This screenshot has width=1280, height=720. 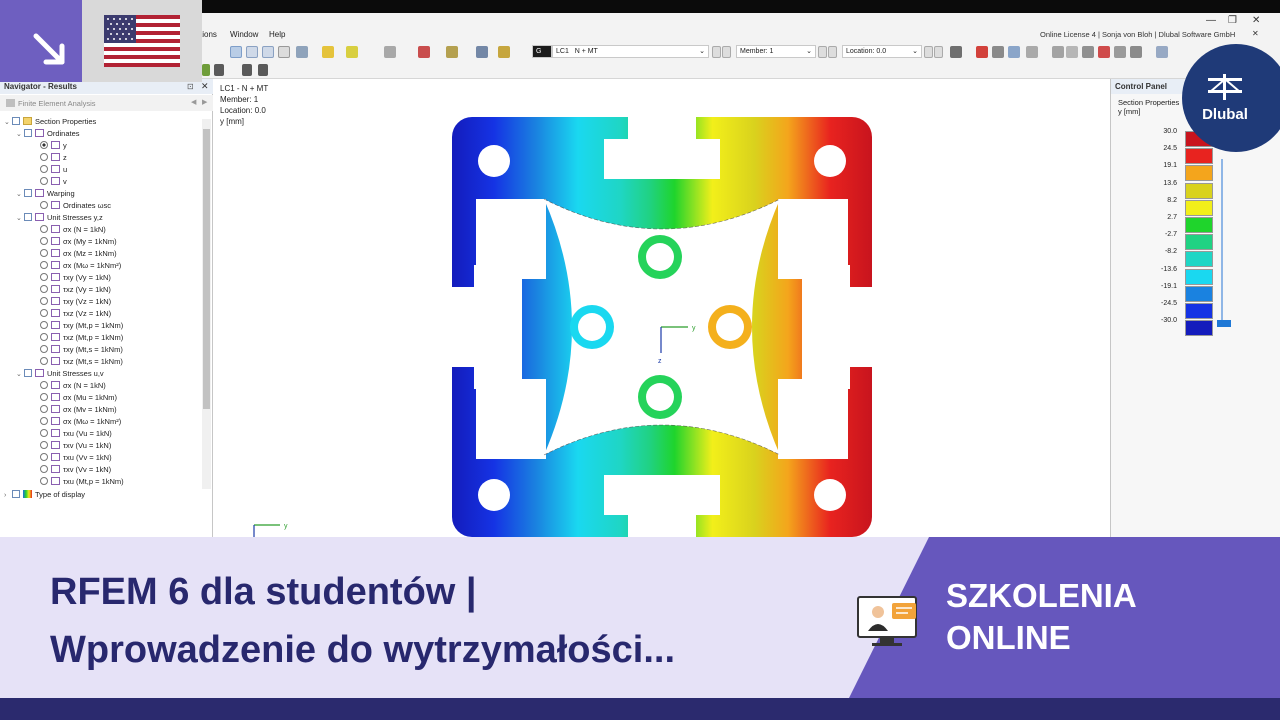 I want to click on tree-item: τxz (Vy = 1kN), so click(x=75, y=290).